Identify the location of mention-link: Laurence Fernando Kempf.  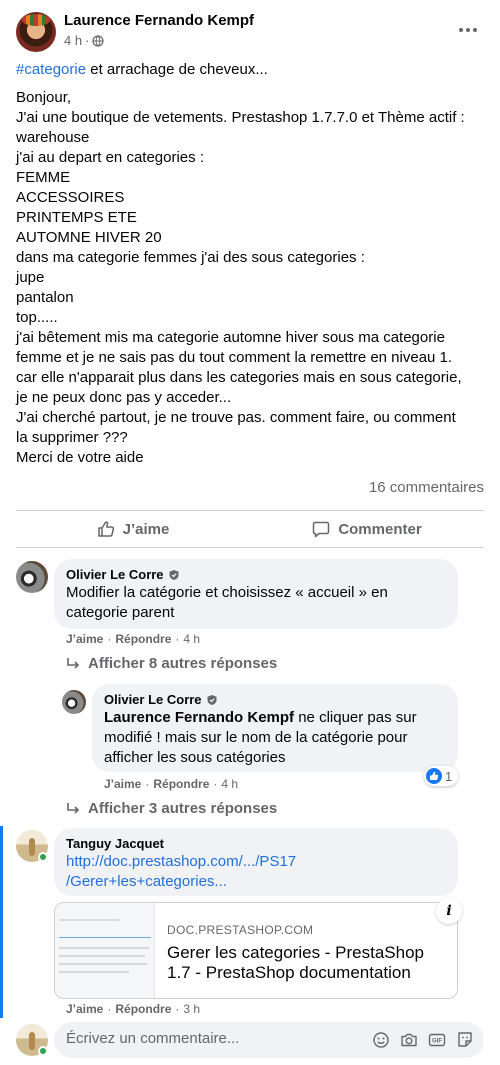
(199, 717).